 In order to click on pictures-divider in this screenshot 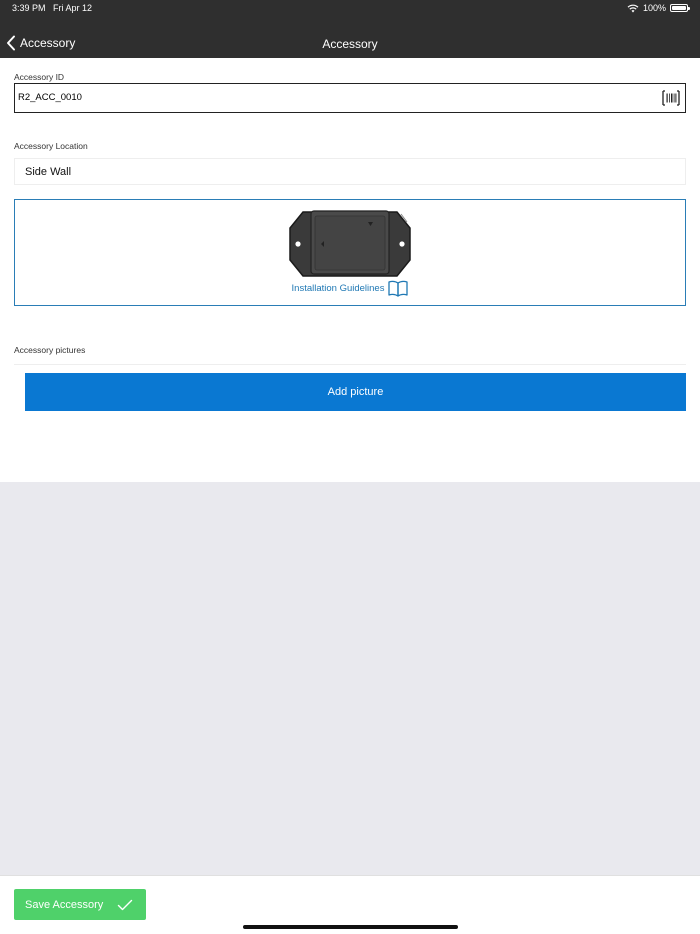, I will do `click(350, 364)`.